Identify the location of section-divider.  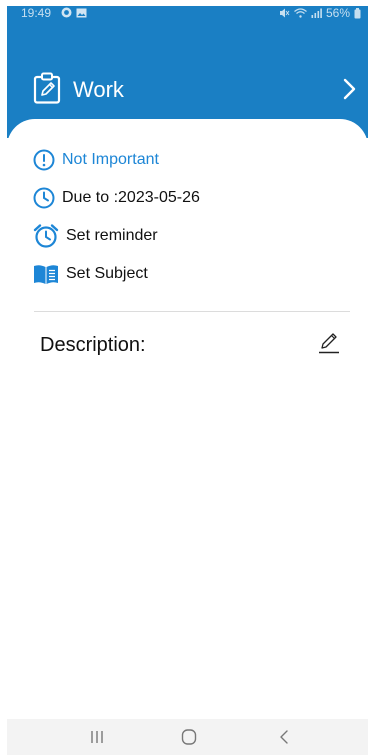
(192, 311).